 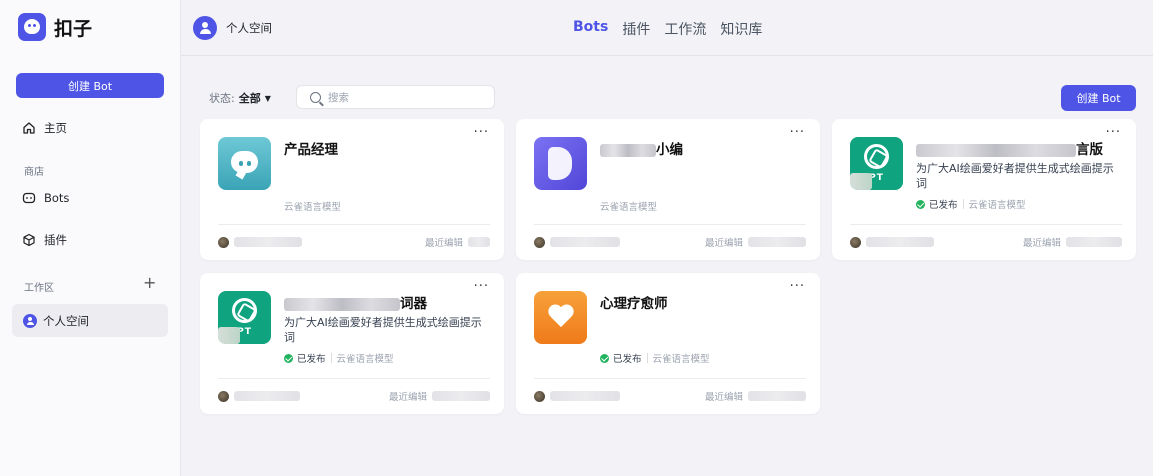 What do you see at coordinates (560, 317) in the screenshot?
I see `heart-icon` at bounding box center [560, 317].